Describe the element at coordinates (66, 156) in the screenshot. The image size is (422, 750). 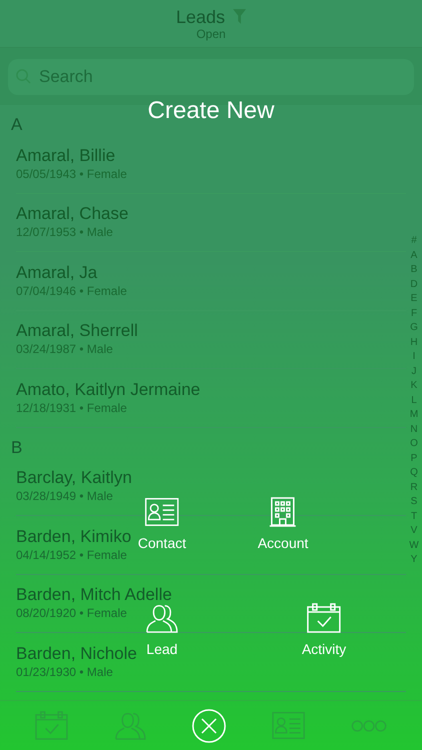
I see `lead-name: Amaral, Billie` at that location.